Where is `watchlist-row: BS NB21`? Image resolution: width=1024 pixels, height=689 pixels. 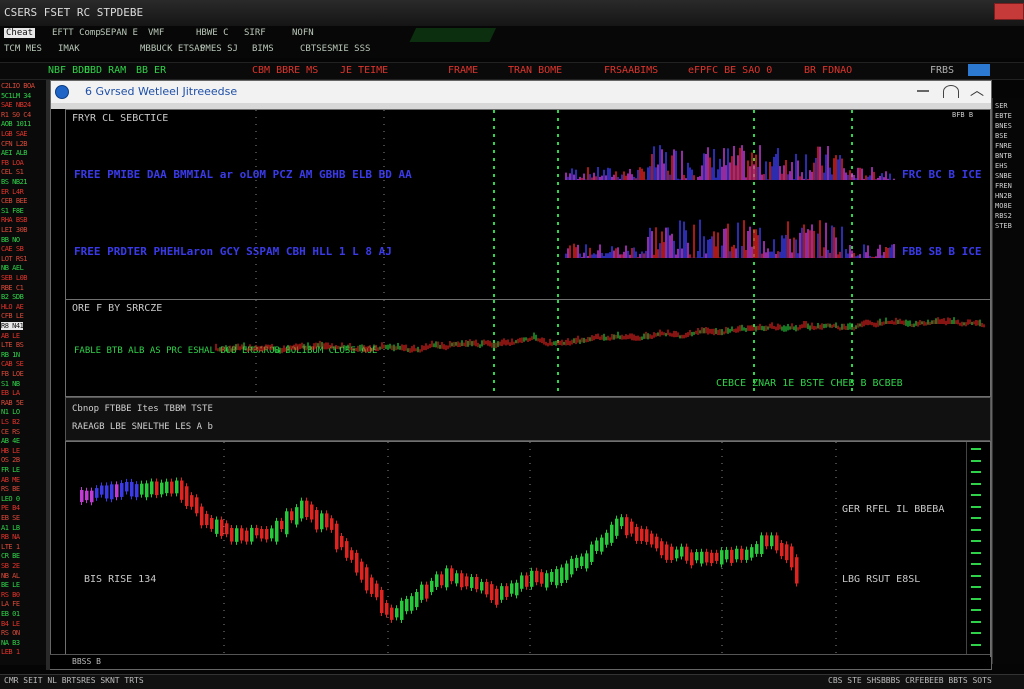
watchlist-row: BS NB21 is located at coordinates (14, 182).